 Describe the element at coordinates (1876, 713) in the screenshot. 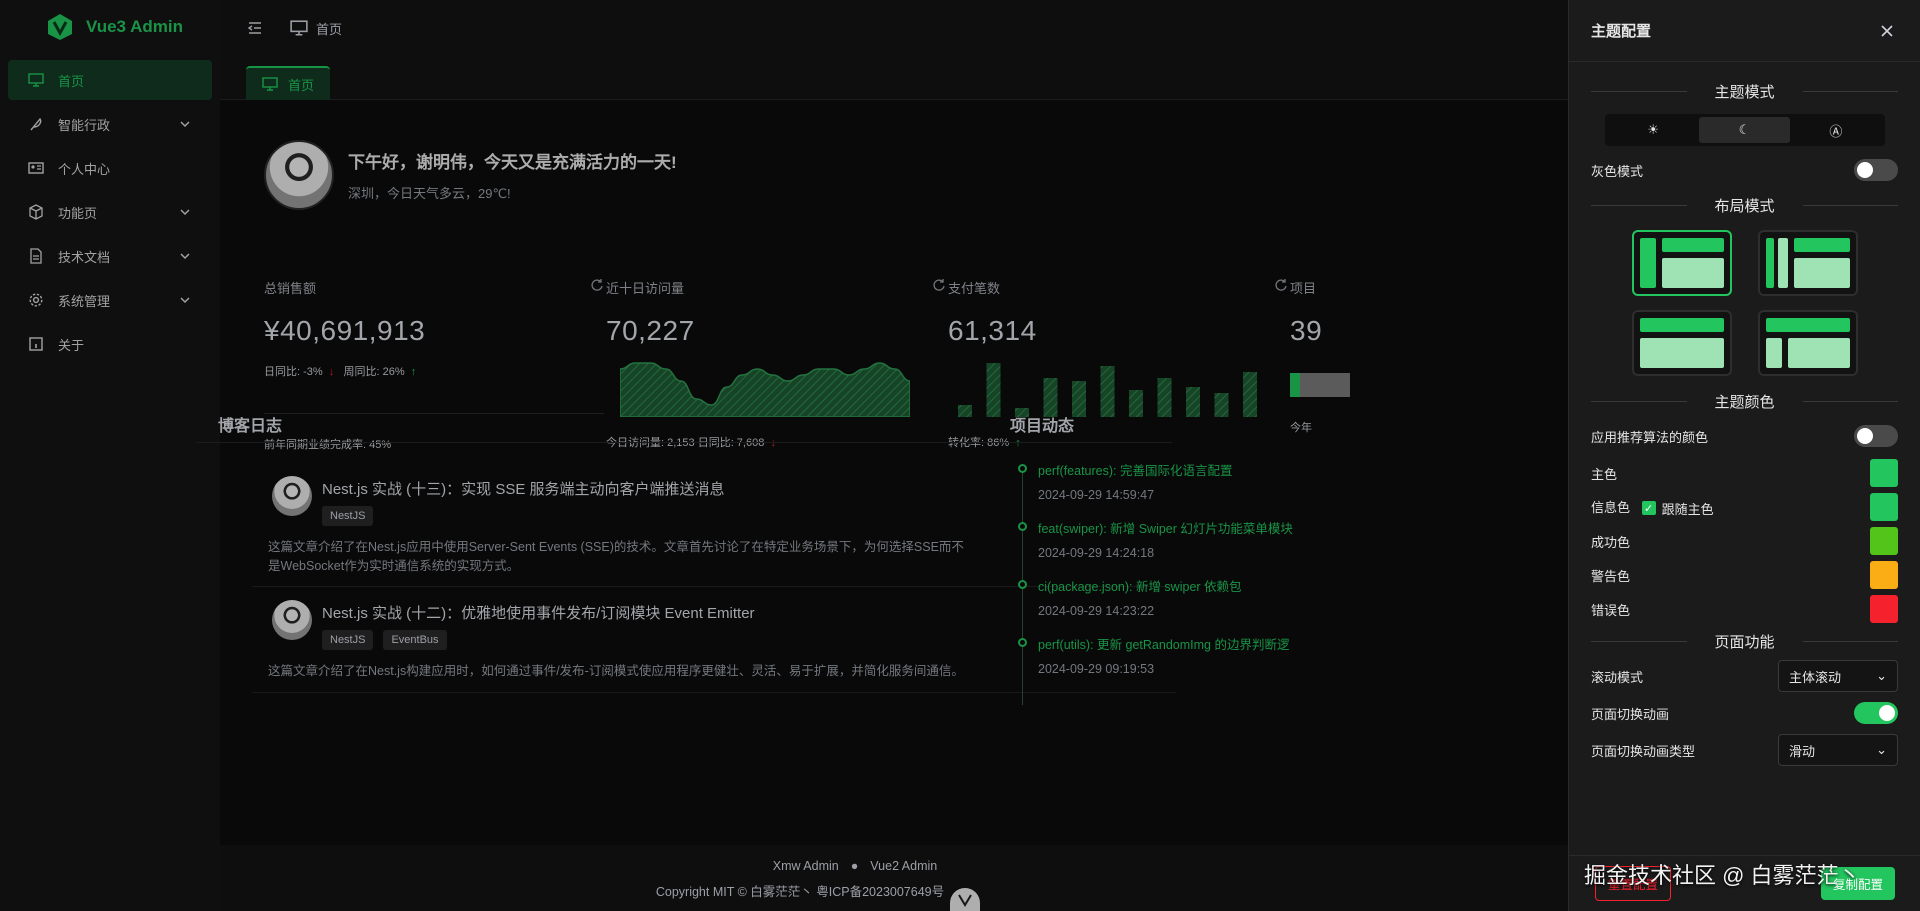

I see `page-anim-switch` at that location.